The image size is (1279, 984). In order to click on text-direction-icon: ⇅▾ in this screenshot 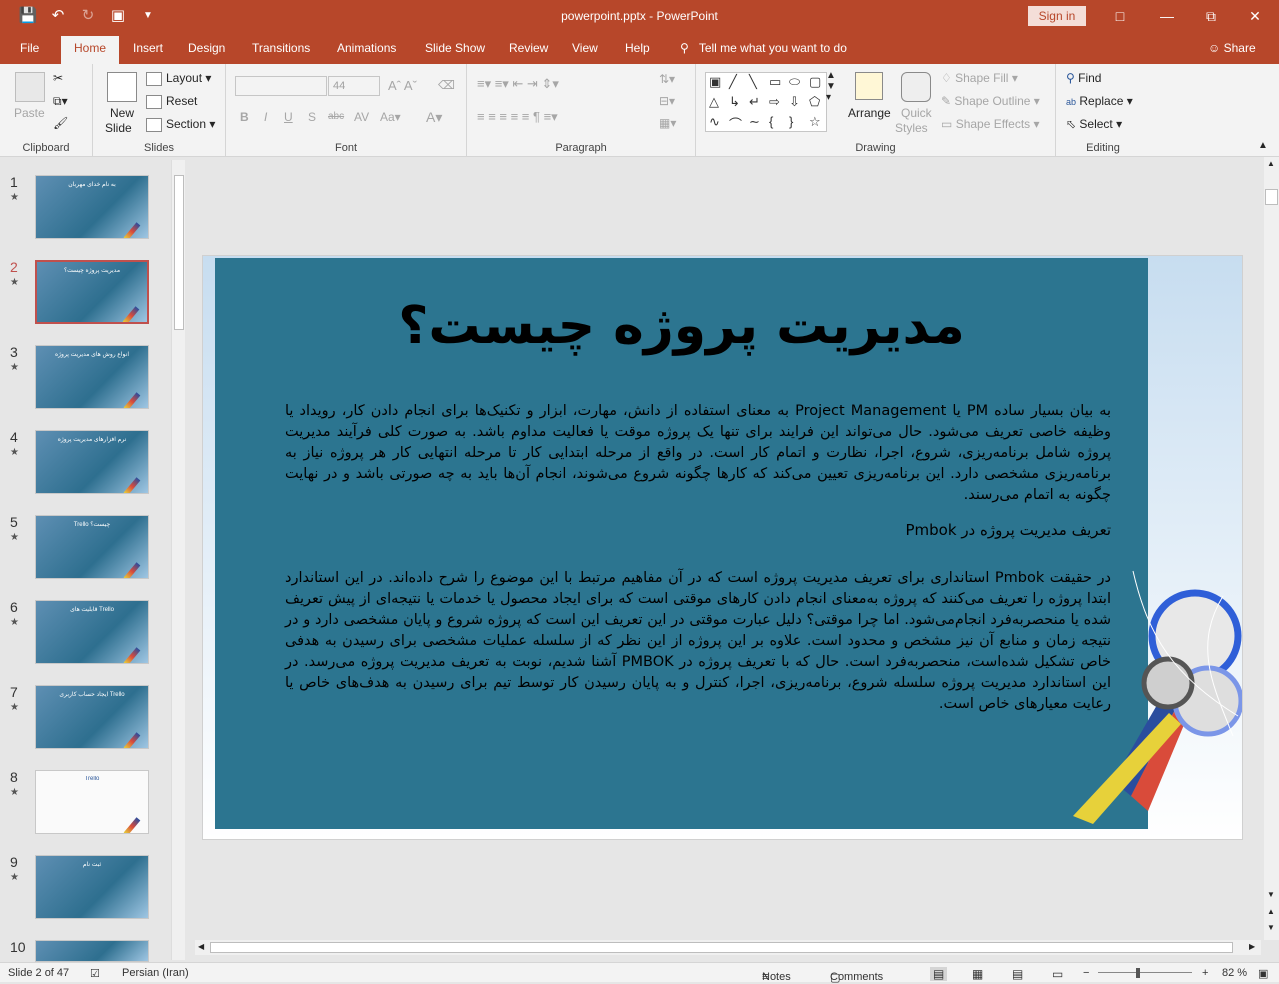, I will do `click(667, 79)`.